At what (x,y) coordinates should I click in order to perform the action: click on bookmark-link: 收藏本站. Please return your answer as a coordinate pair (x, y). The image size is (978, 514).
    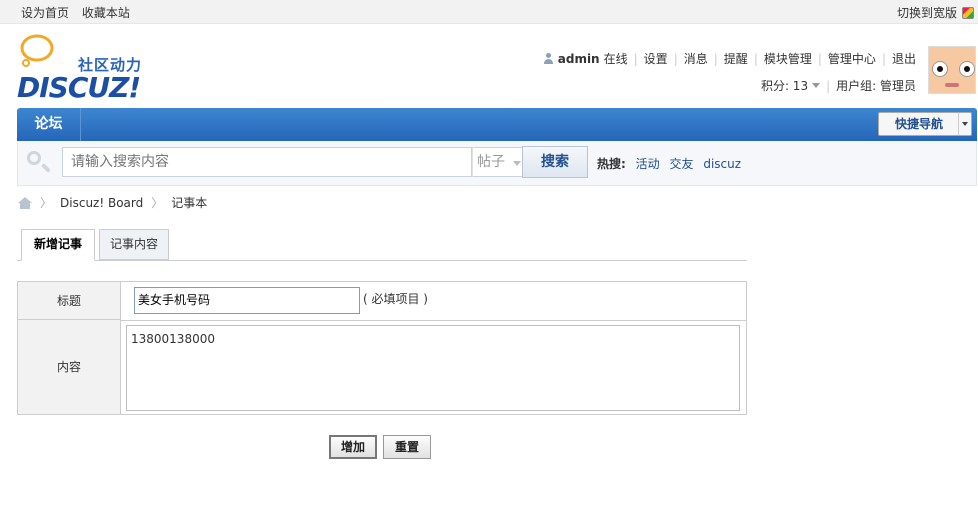
    Looking at the image, I should click on (106, 13).